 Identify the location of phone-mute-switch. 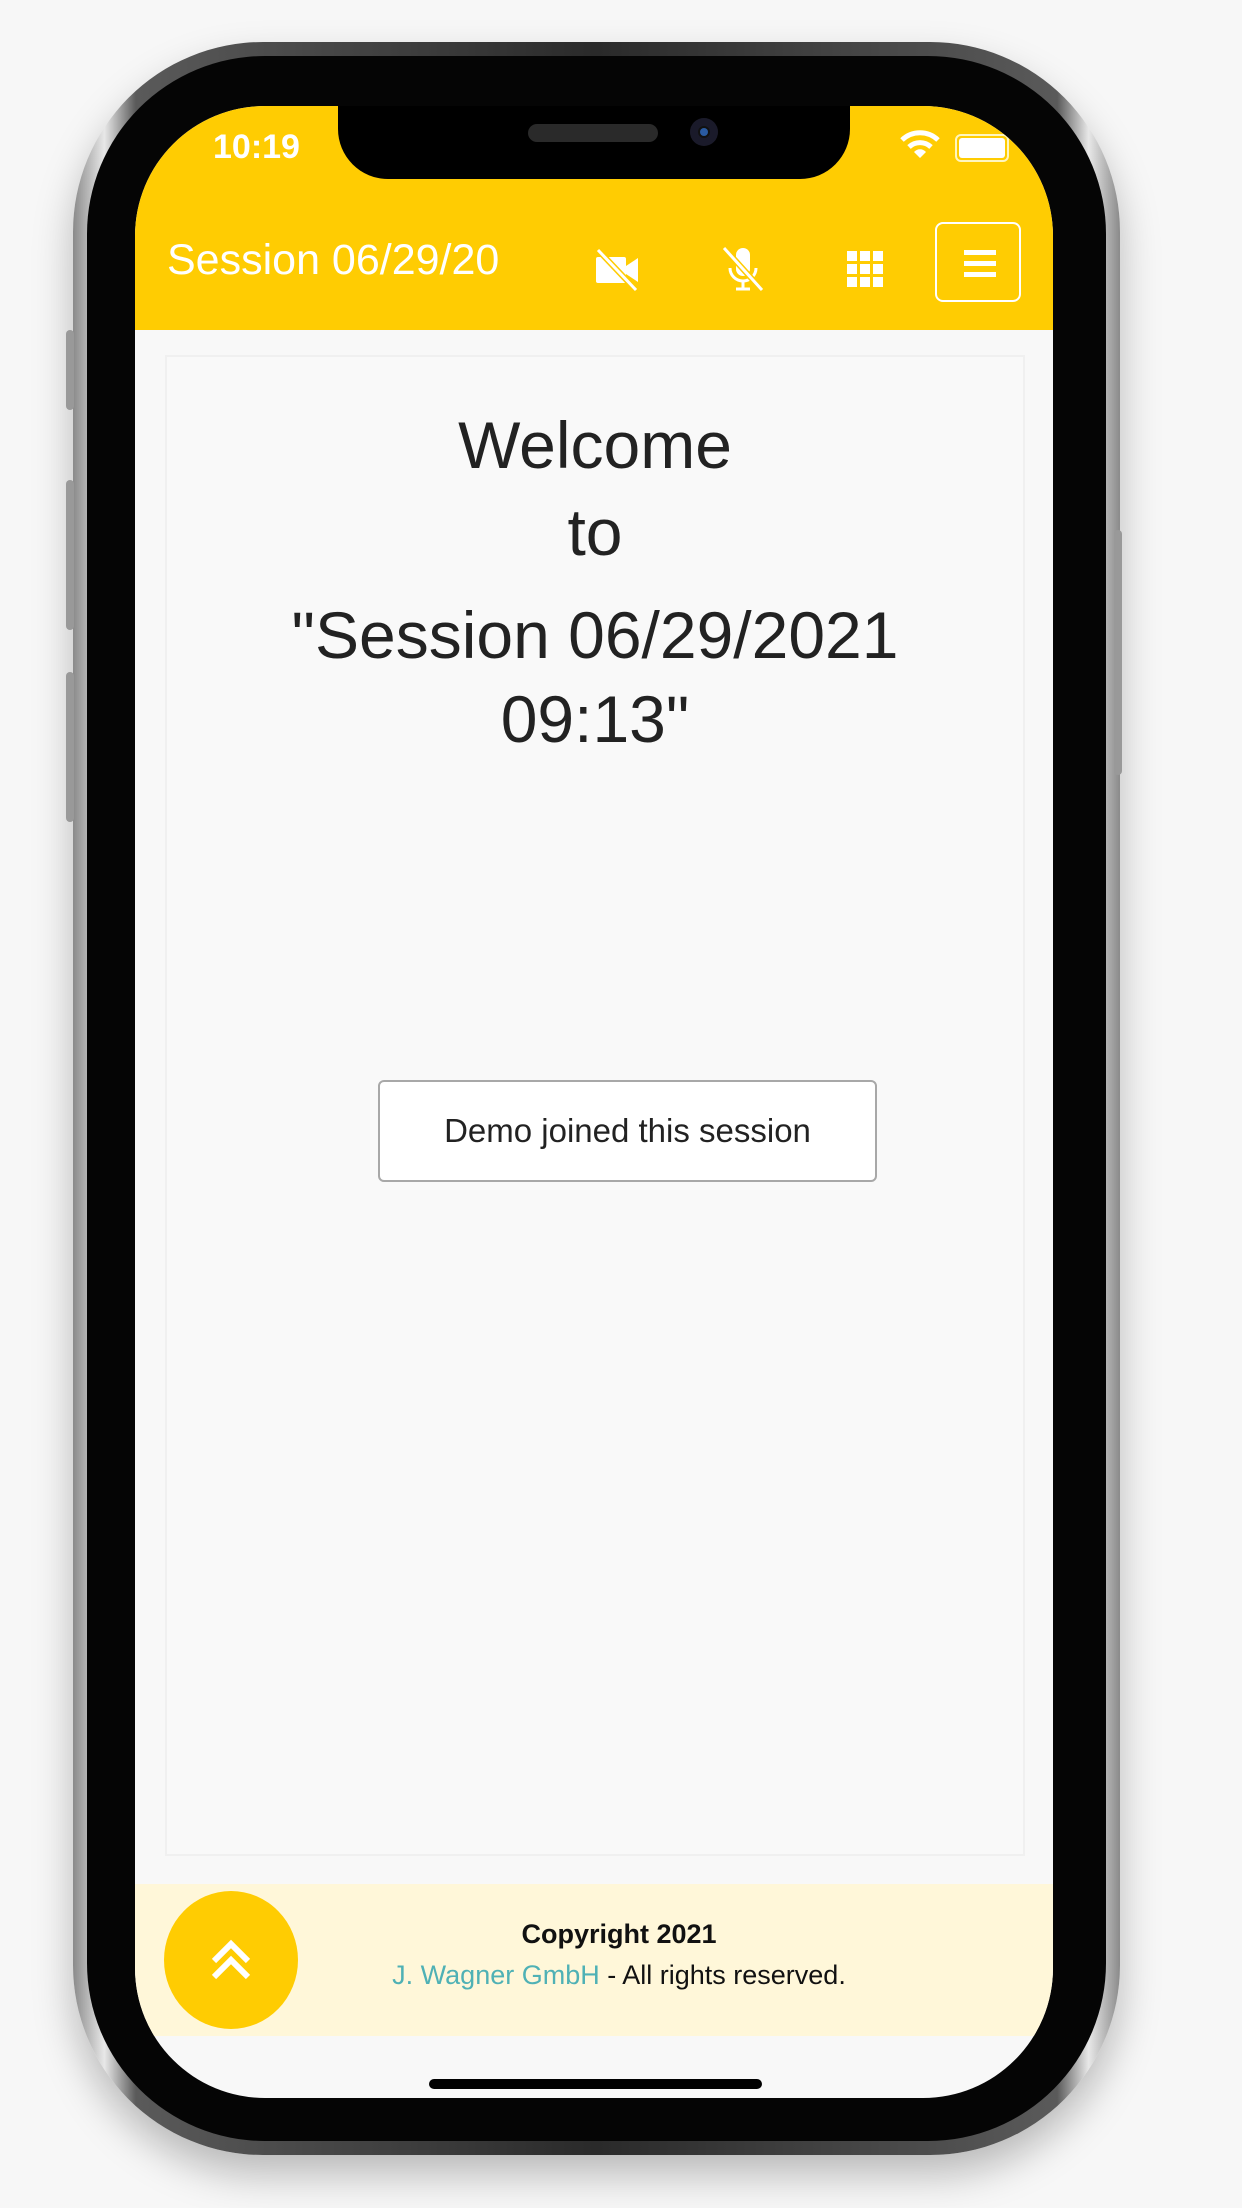
(70, 370).